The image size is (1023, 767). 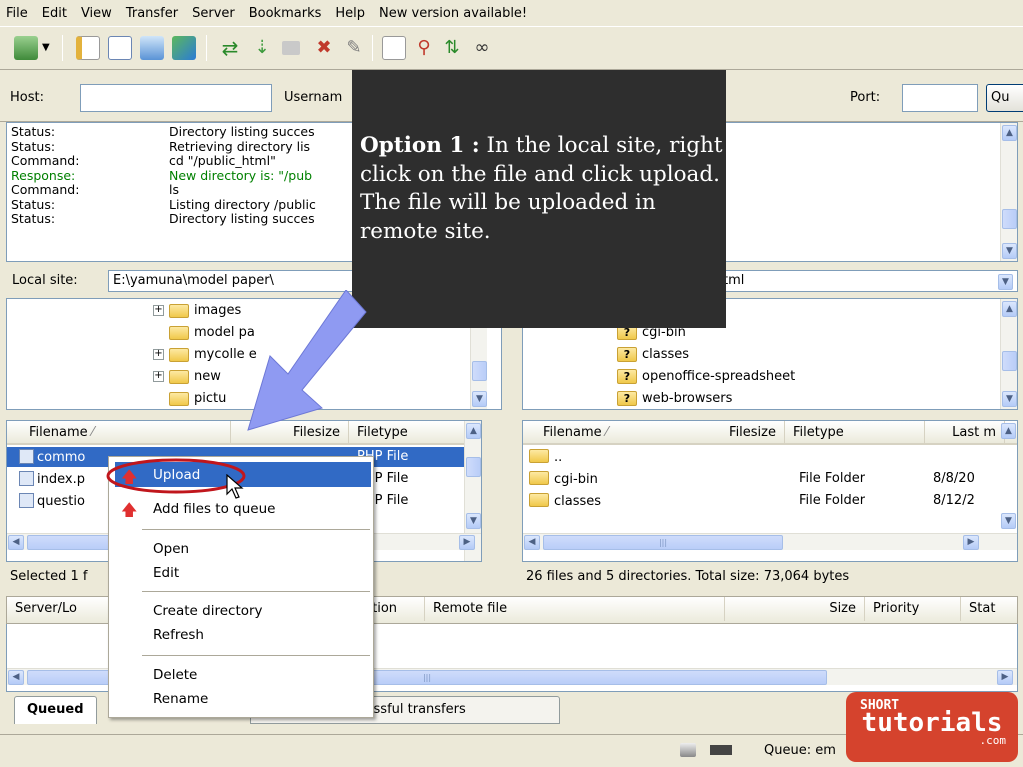 What do you see at coordinates (855, 433) in the screenshot?
I see `column-filetype: Filetype` at bounding box center [855, 433].